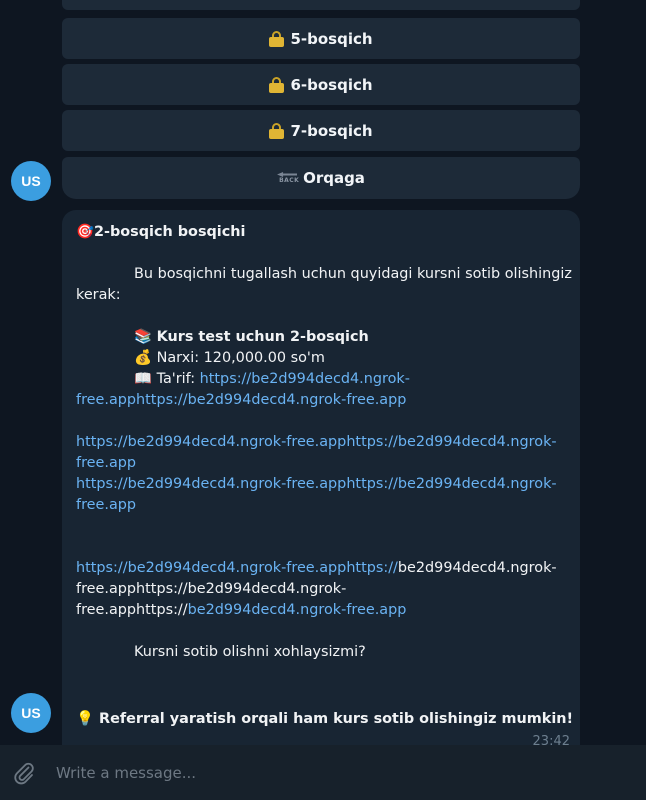 This screenshot has height=800, width=646. I want to click on course-name: Kurs test uchun 2-bosqich, so click(262, 337).